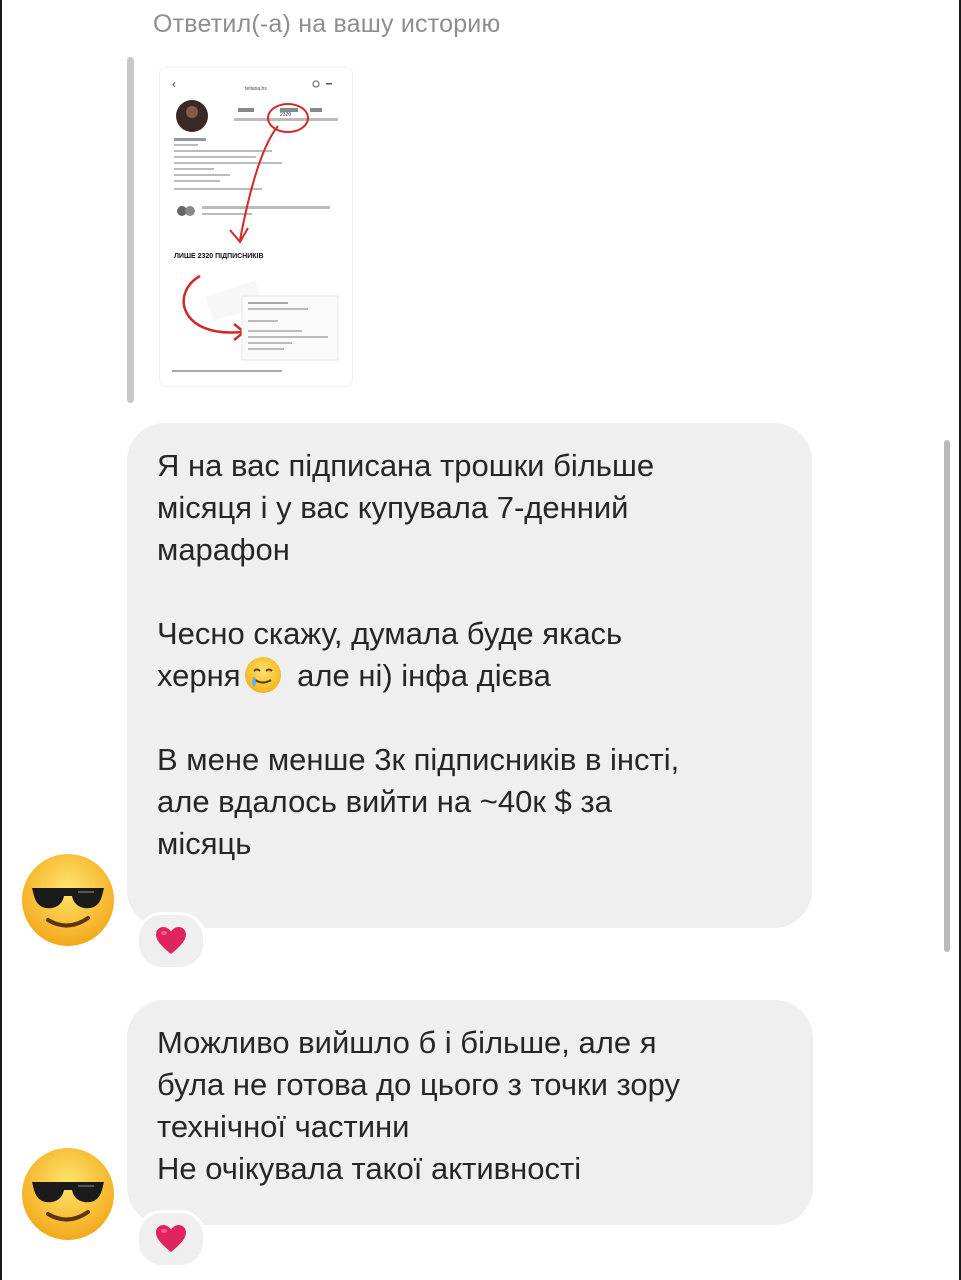 The height and width of the screenshot is (1280, 961). I want to click on story-username: tetiana.hs, so click(256, 89).